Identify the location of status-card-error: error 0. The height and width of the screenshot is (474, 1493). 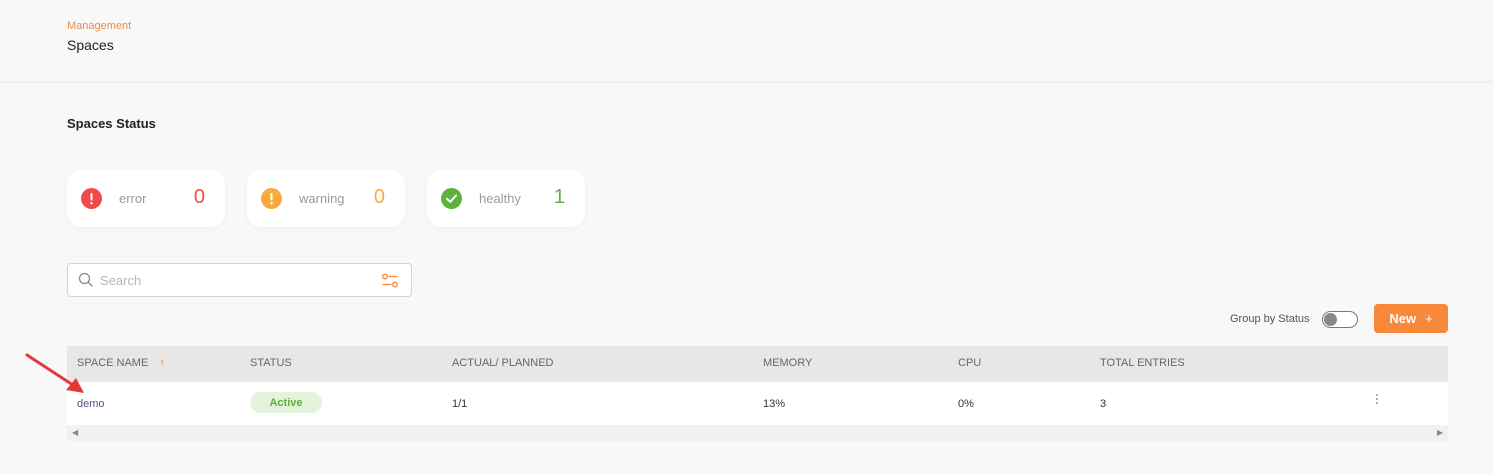
(146, 198).